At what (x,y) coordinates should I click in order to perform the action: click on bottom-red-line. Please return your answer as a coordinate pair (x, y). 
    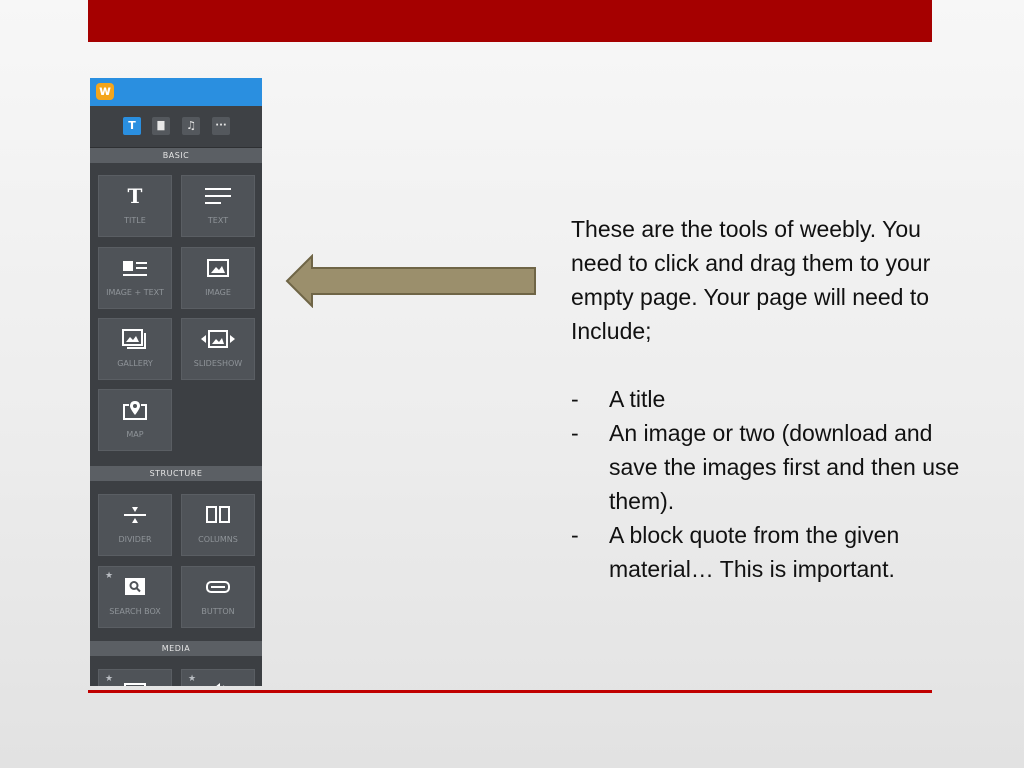
    Looking at the image, I should click on (510, 691).